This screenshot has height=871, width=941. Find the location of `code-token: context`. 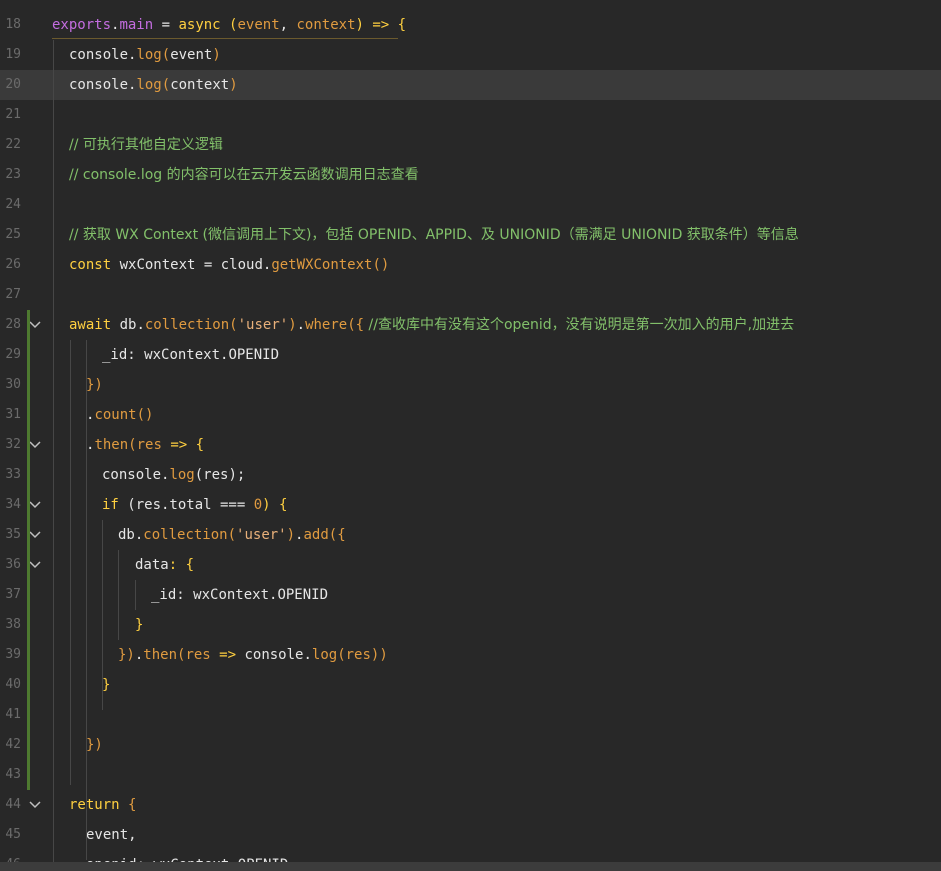

code-token: context is located at coordinates (200, 85).